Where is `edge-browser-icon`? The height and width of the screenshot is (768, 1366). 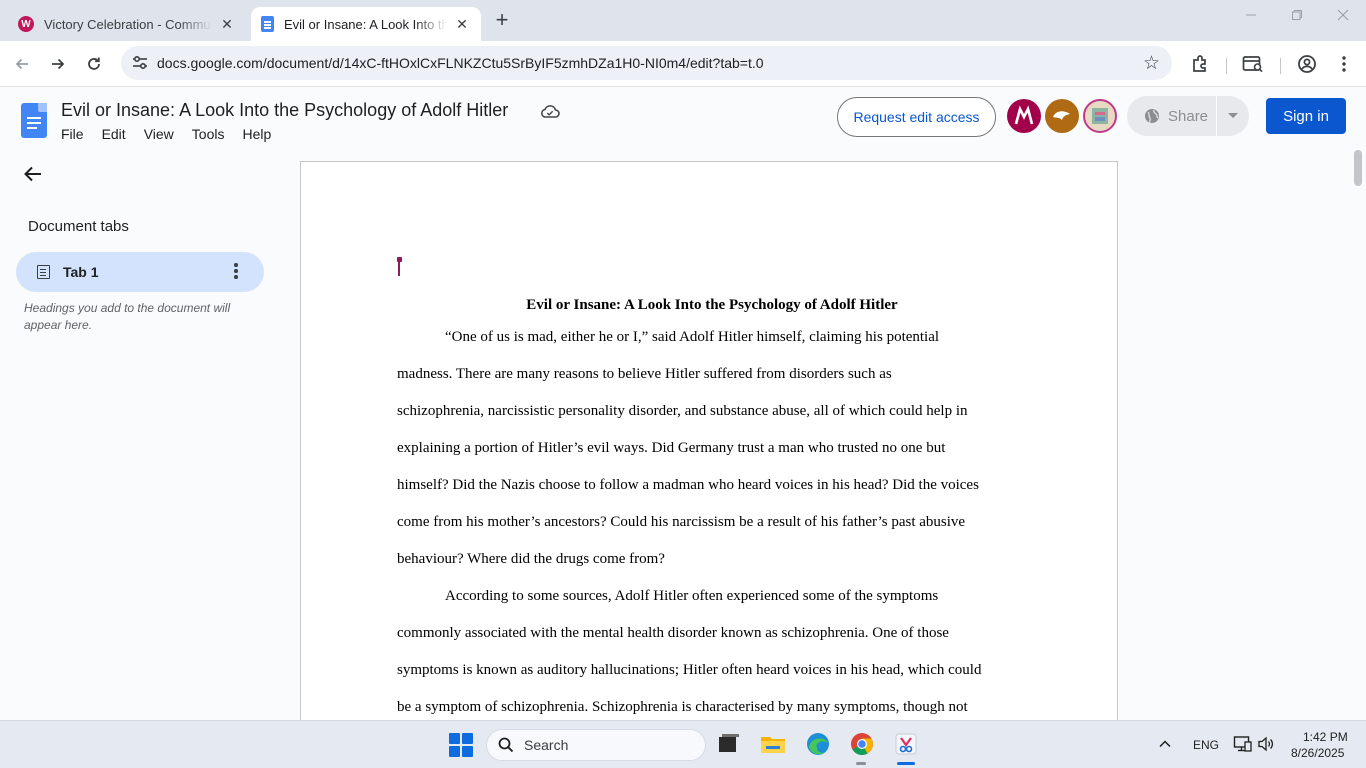 edge-browser-icon is located at coordinates (818, 744).